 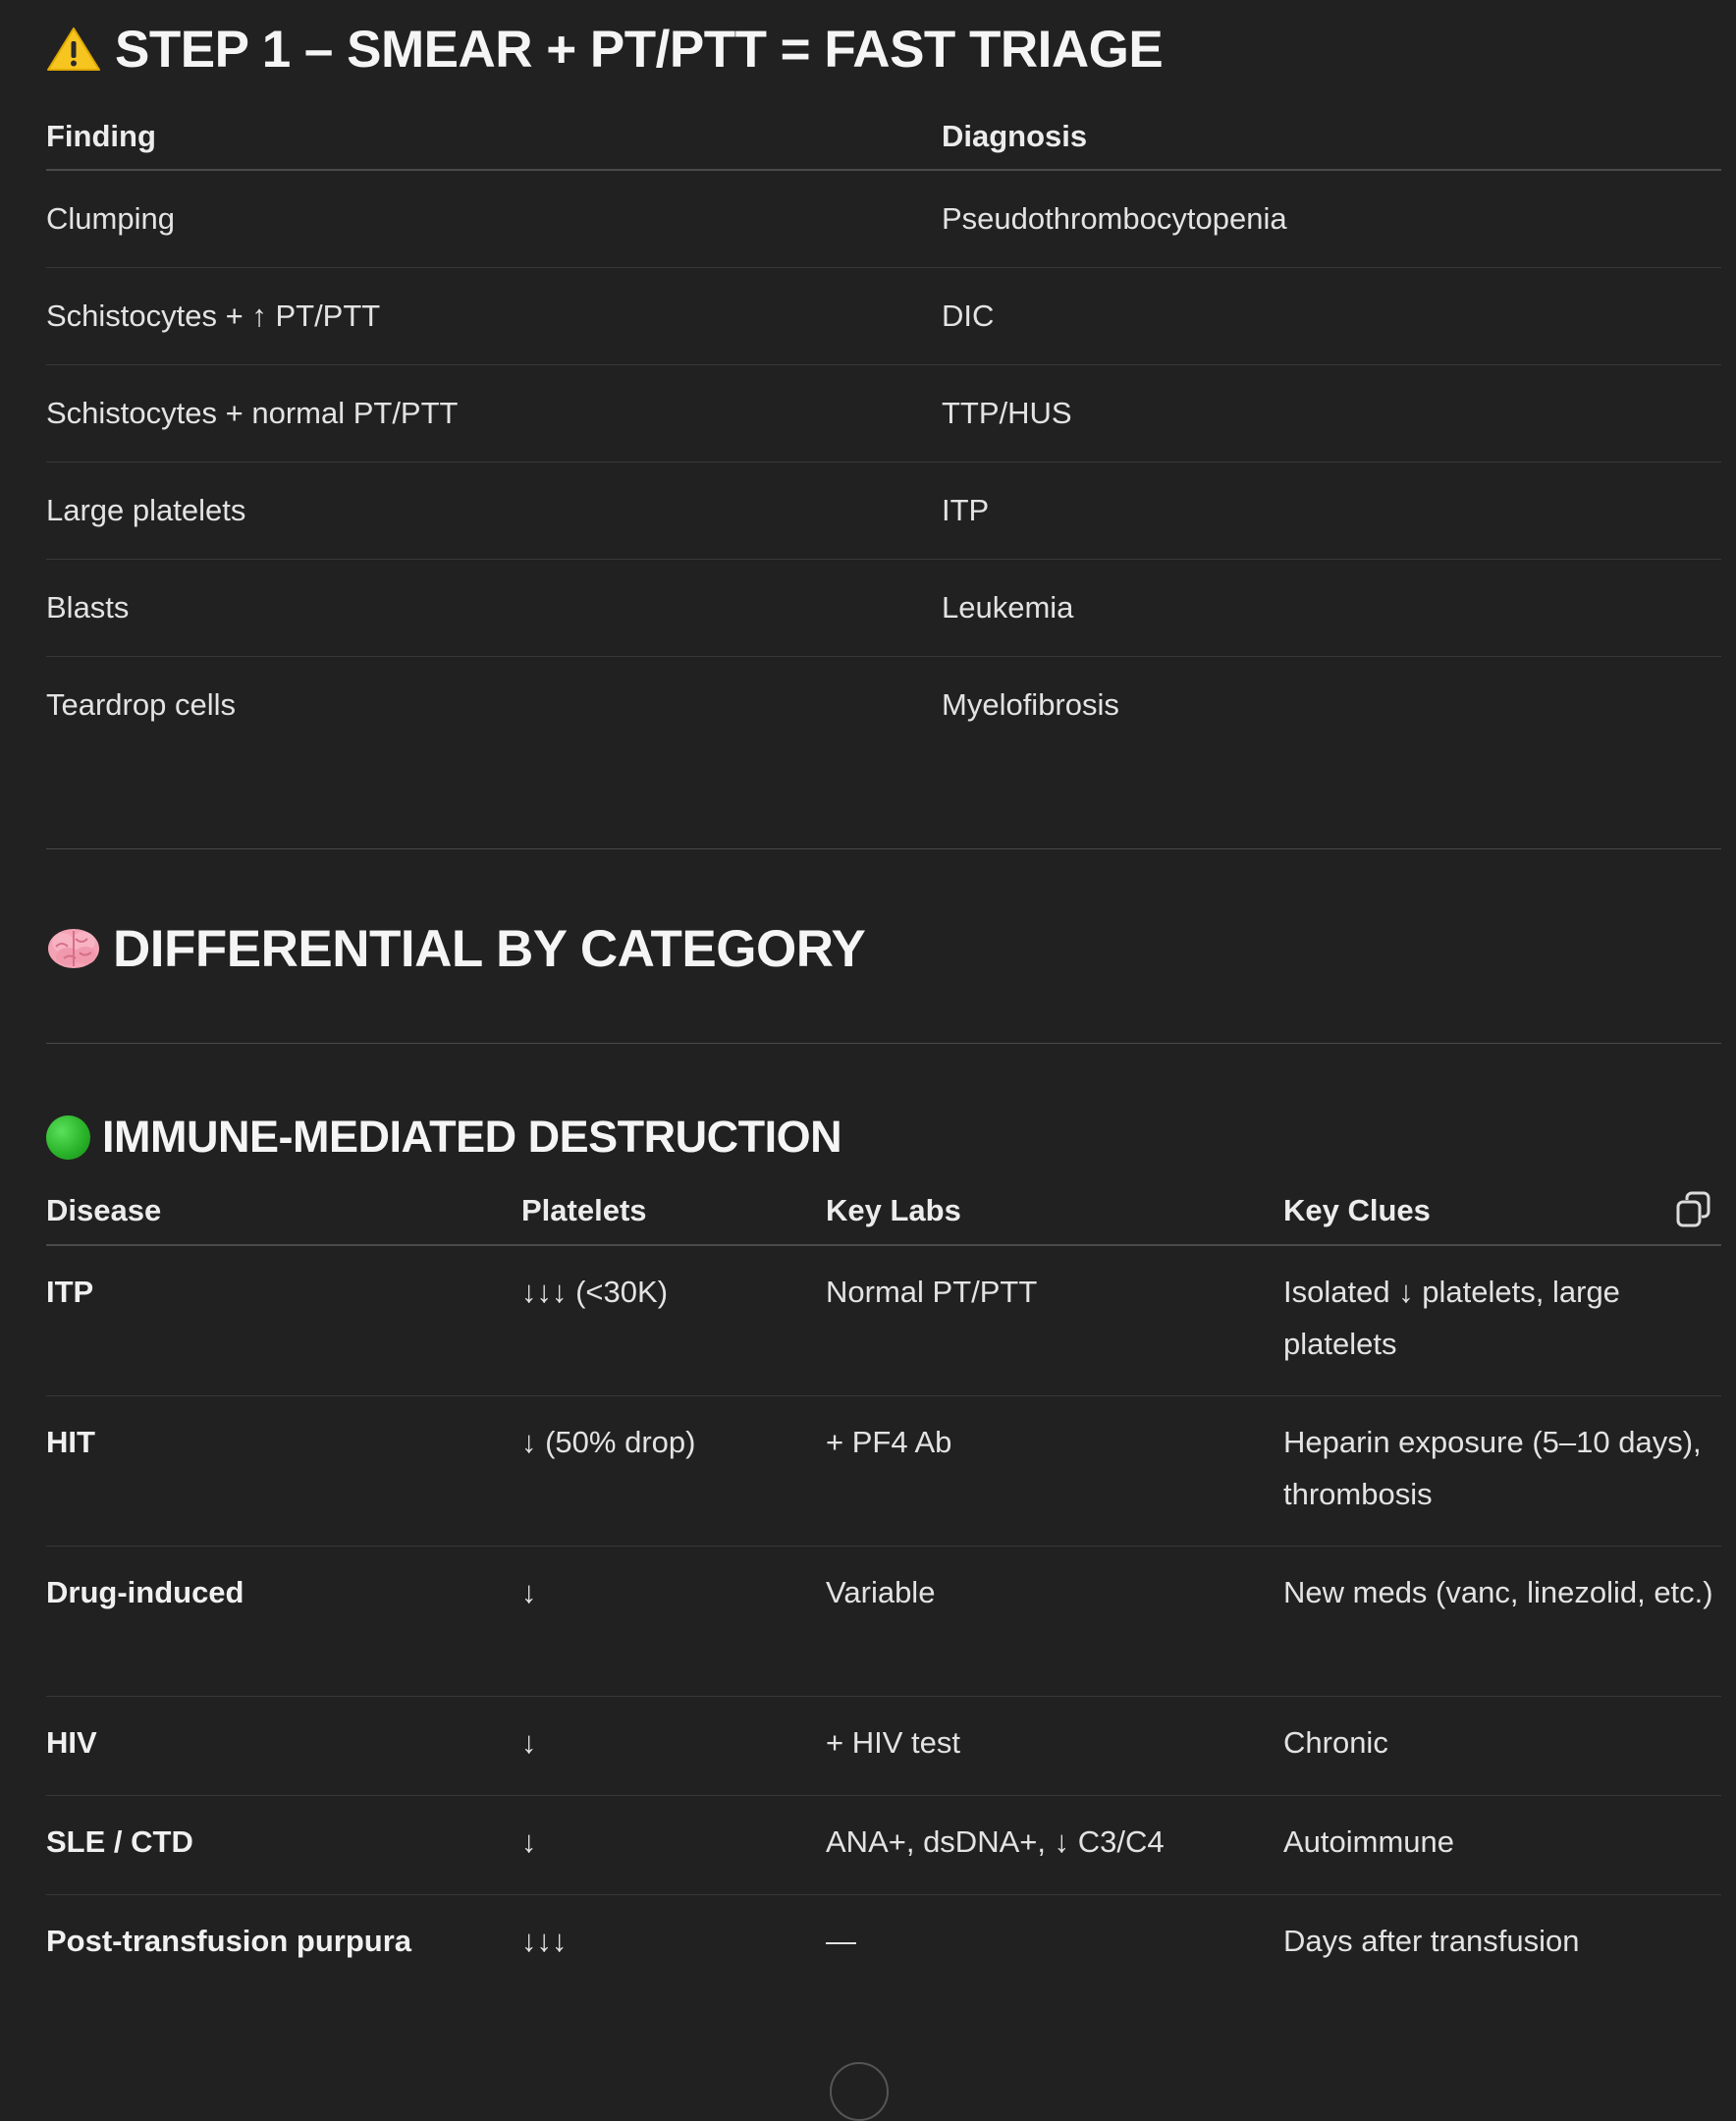 What do you see at coordinates (1451, 1318) in the screenshot?
I see `clues-cell: Isolated ↓ platelets, large platelets` at bounding box center [1451, 1318].